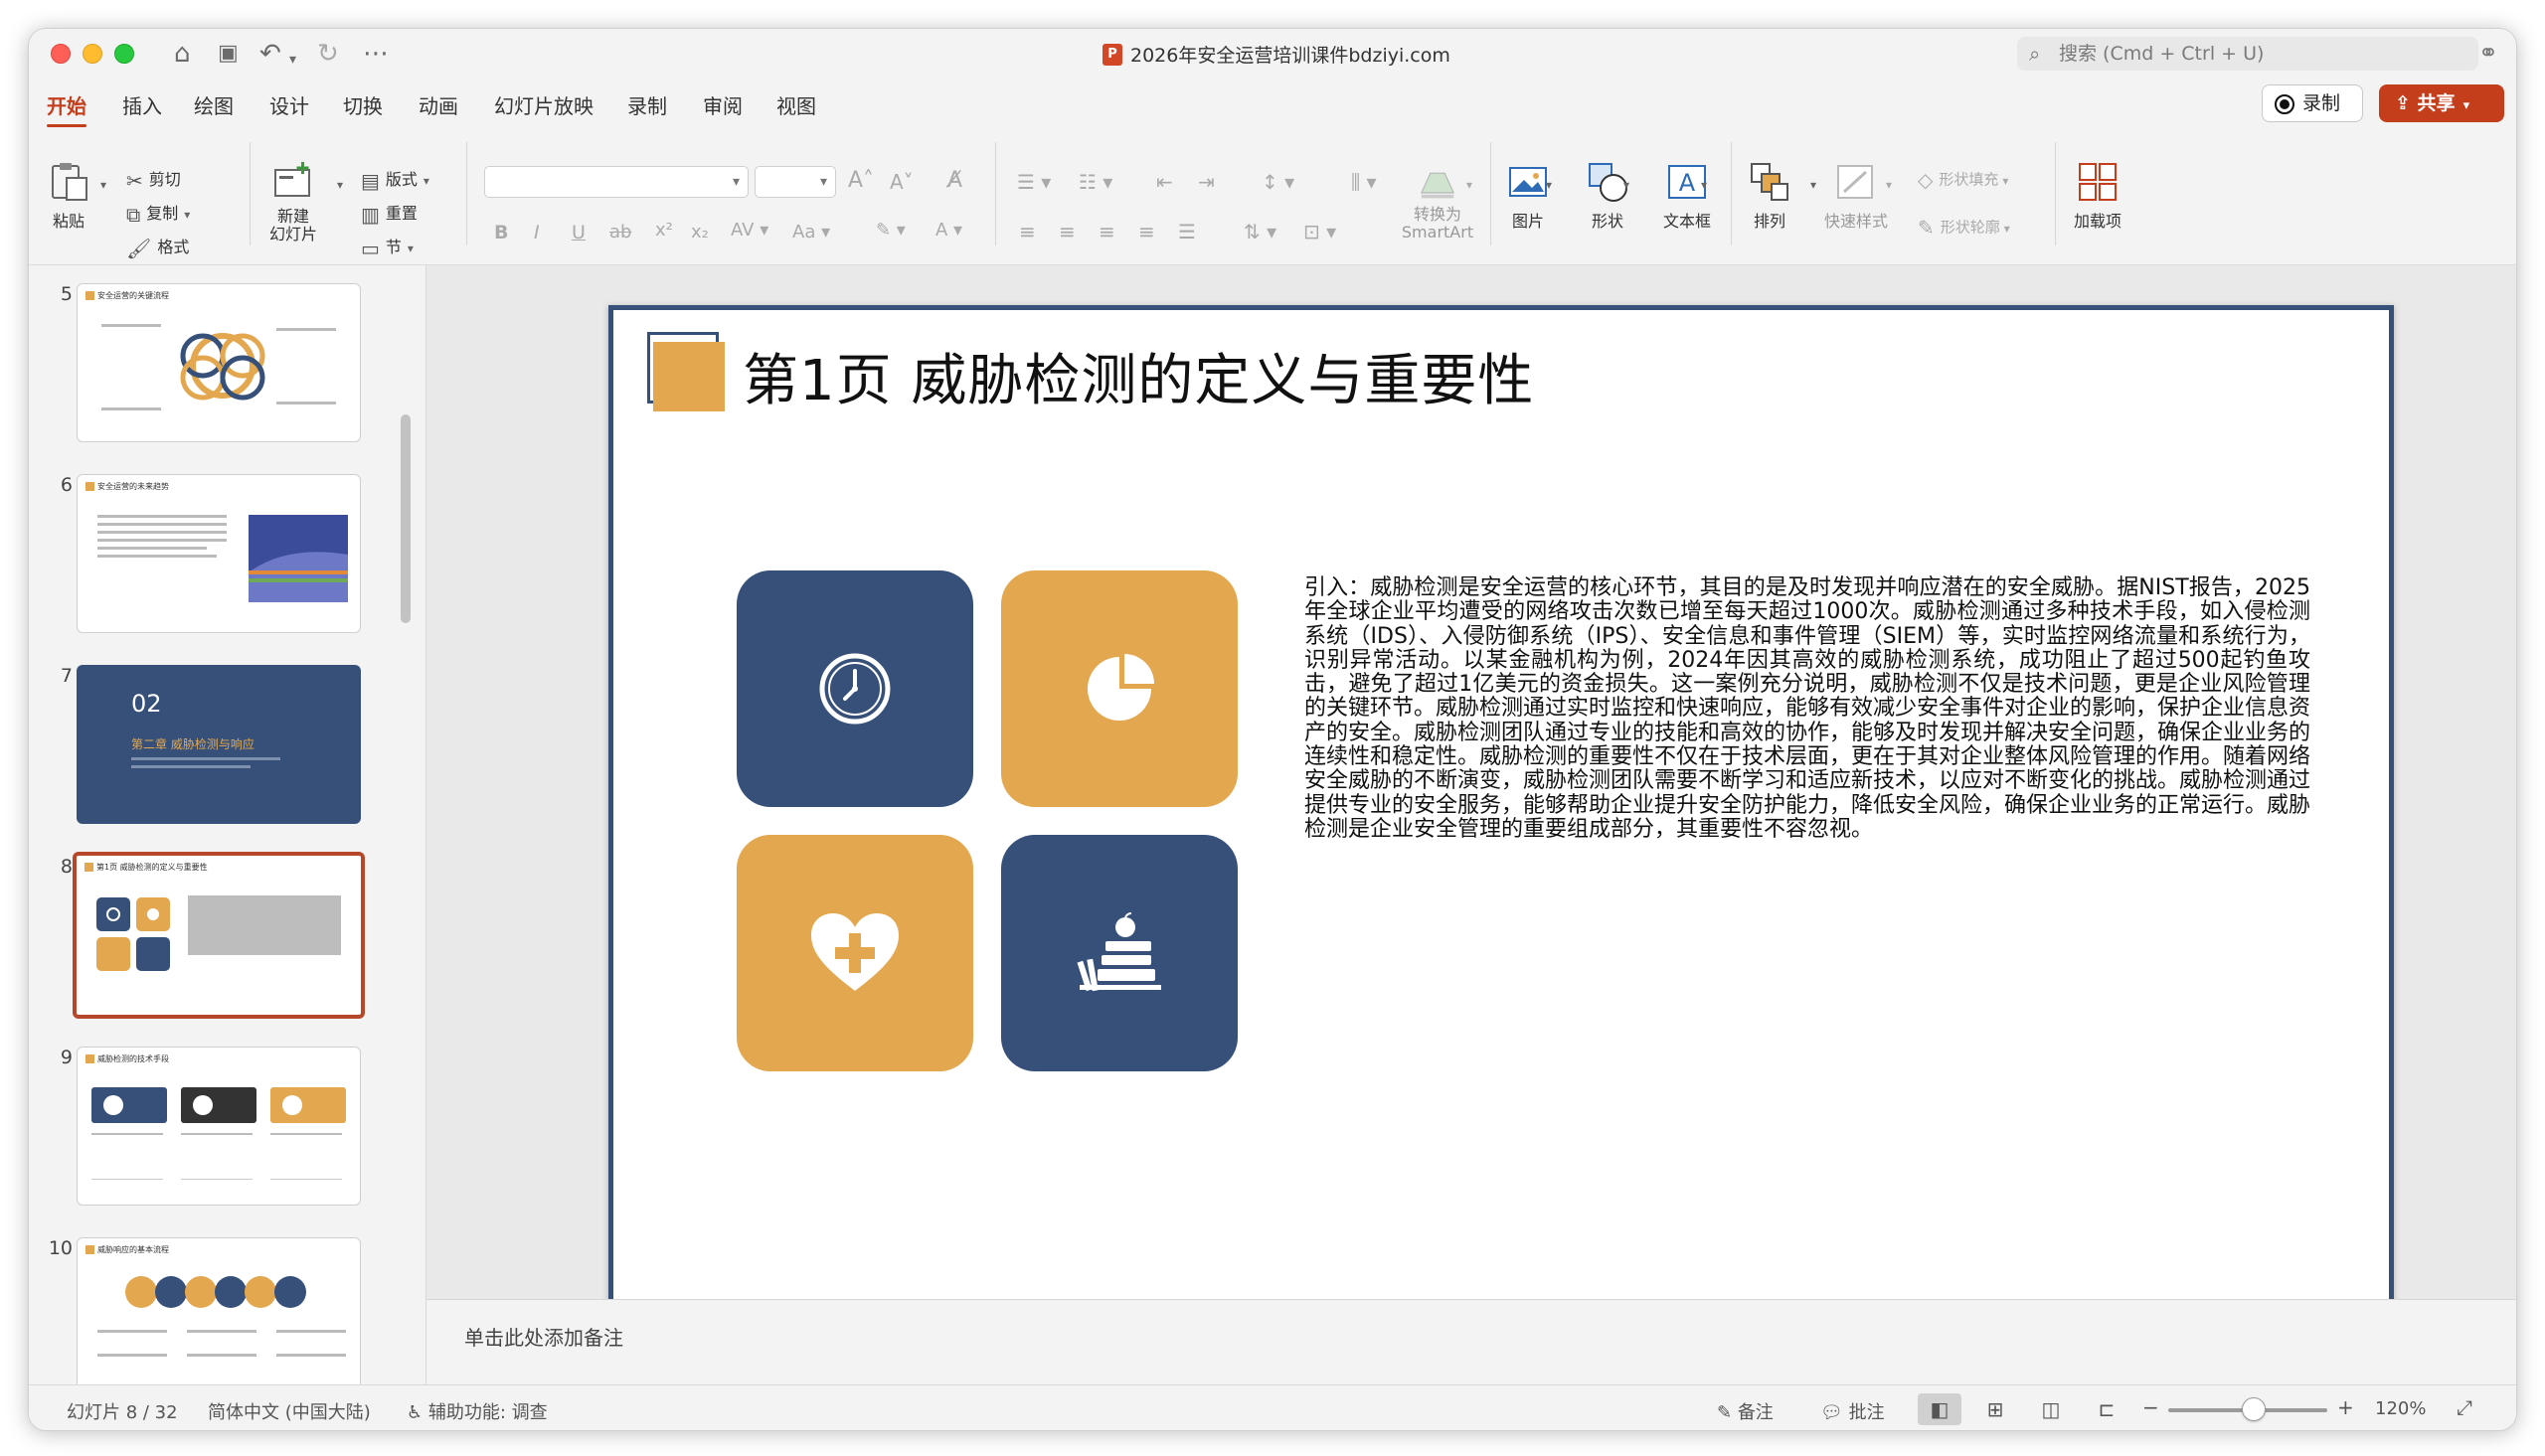 This screenshot has width=2545, height=1456. I want to click on reading-view-button: ◫, so click(2051, 1409).